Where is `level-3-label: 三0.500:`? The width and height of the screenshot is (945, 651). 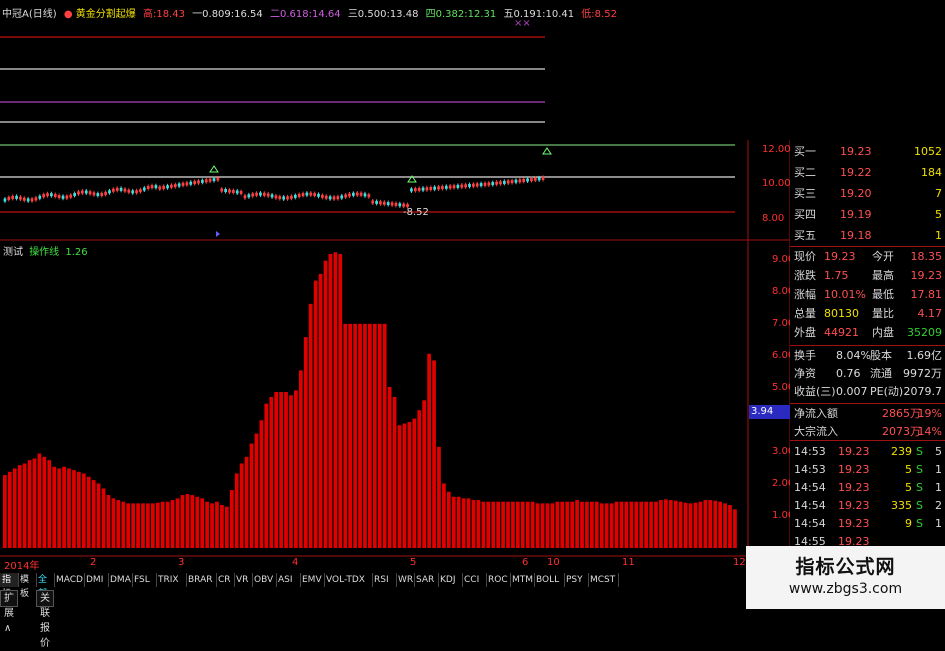 level-3-label: 三0.500: is located at coordinates (368, 14).